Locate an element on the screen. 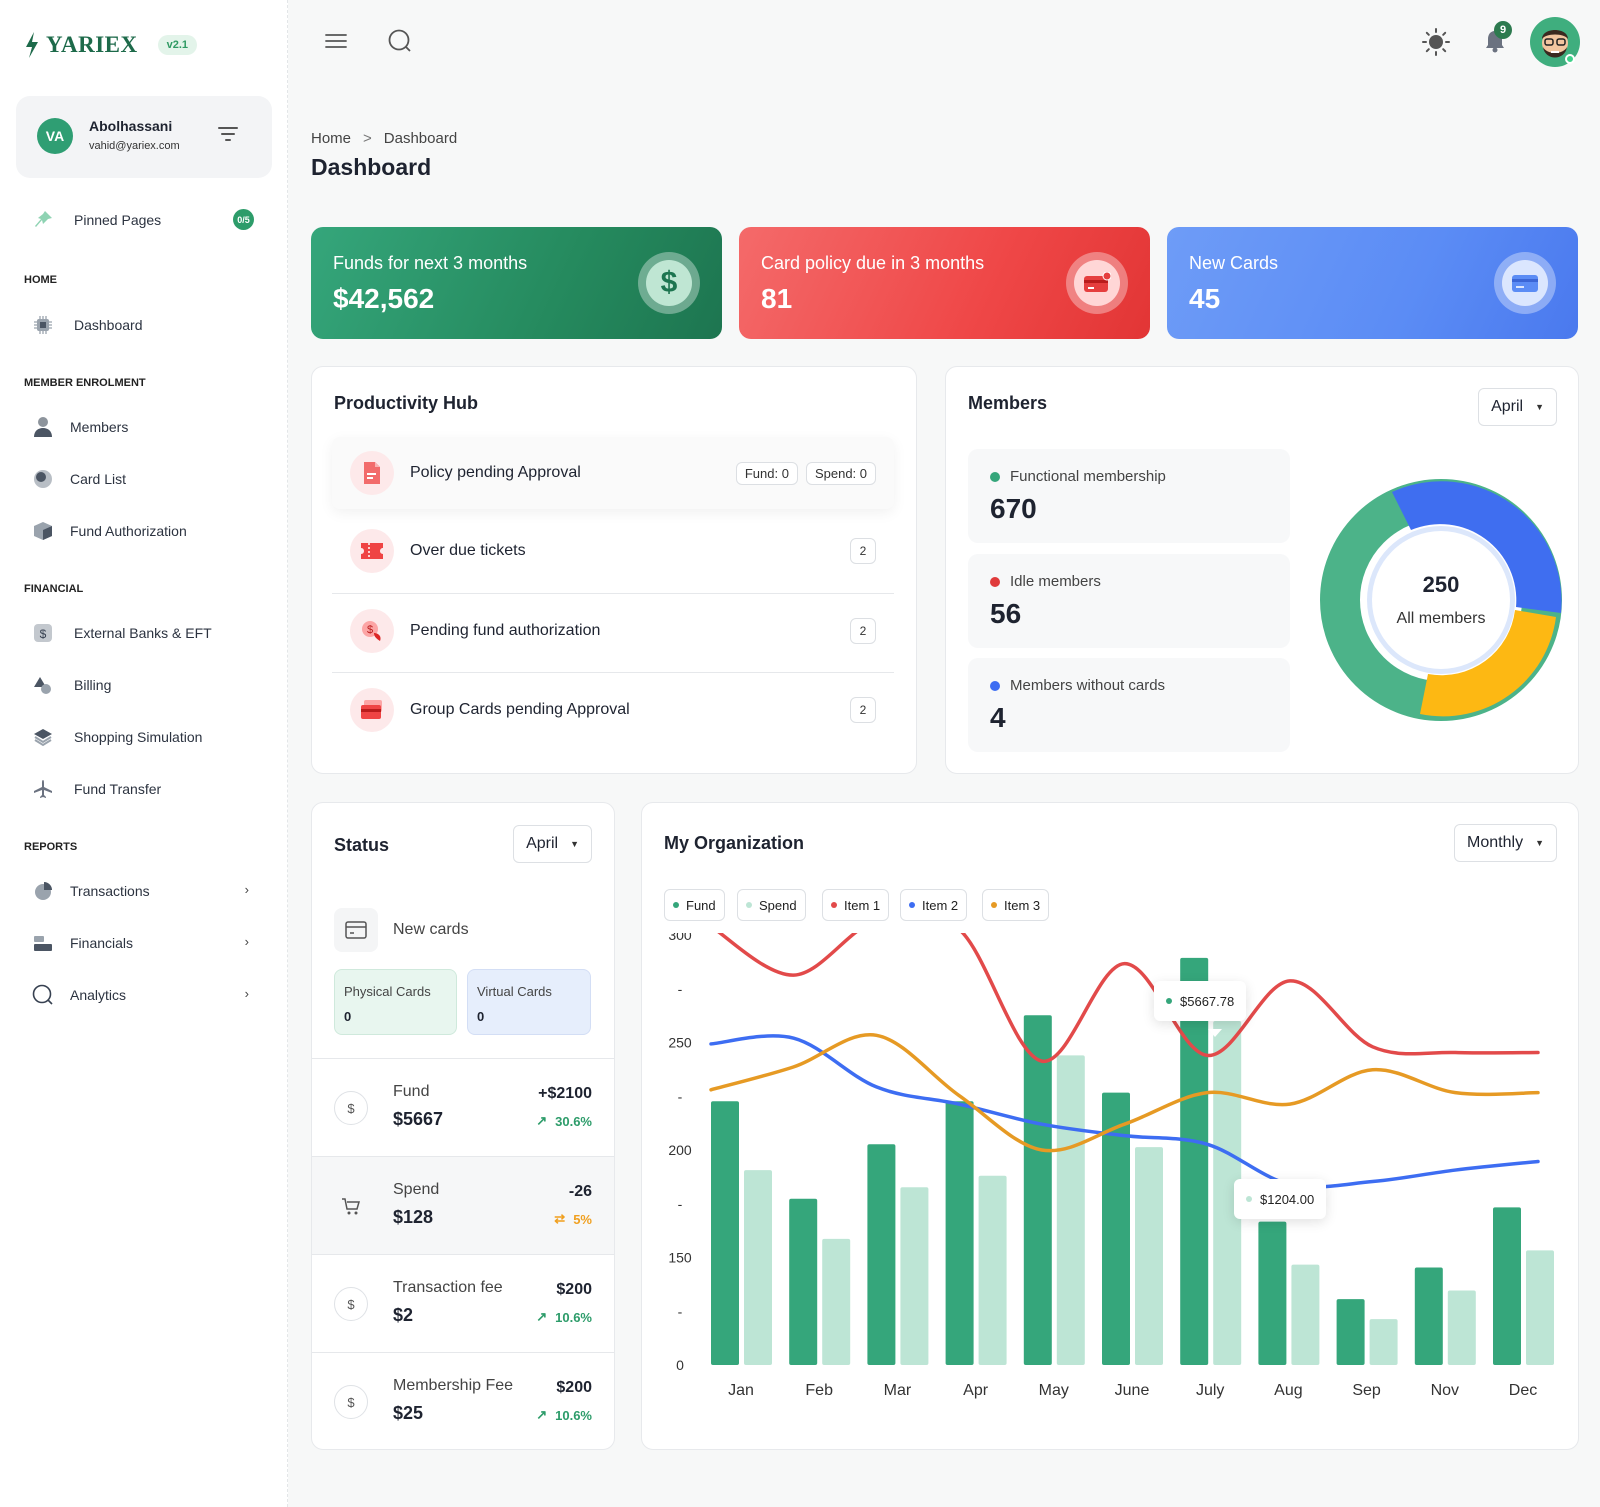 Image resolution: width=1600 pixels, height=1507 pixels. hub-item-overdue-tickets: Over due tickets 2 is located at coordinates (613, 551).